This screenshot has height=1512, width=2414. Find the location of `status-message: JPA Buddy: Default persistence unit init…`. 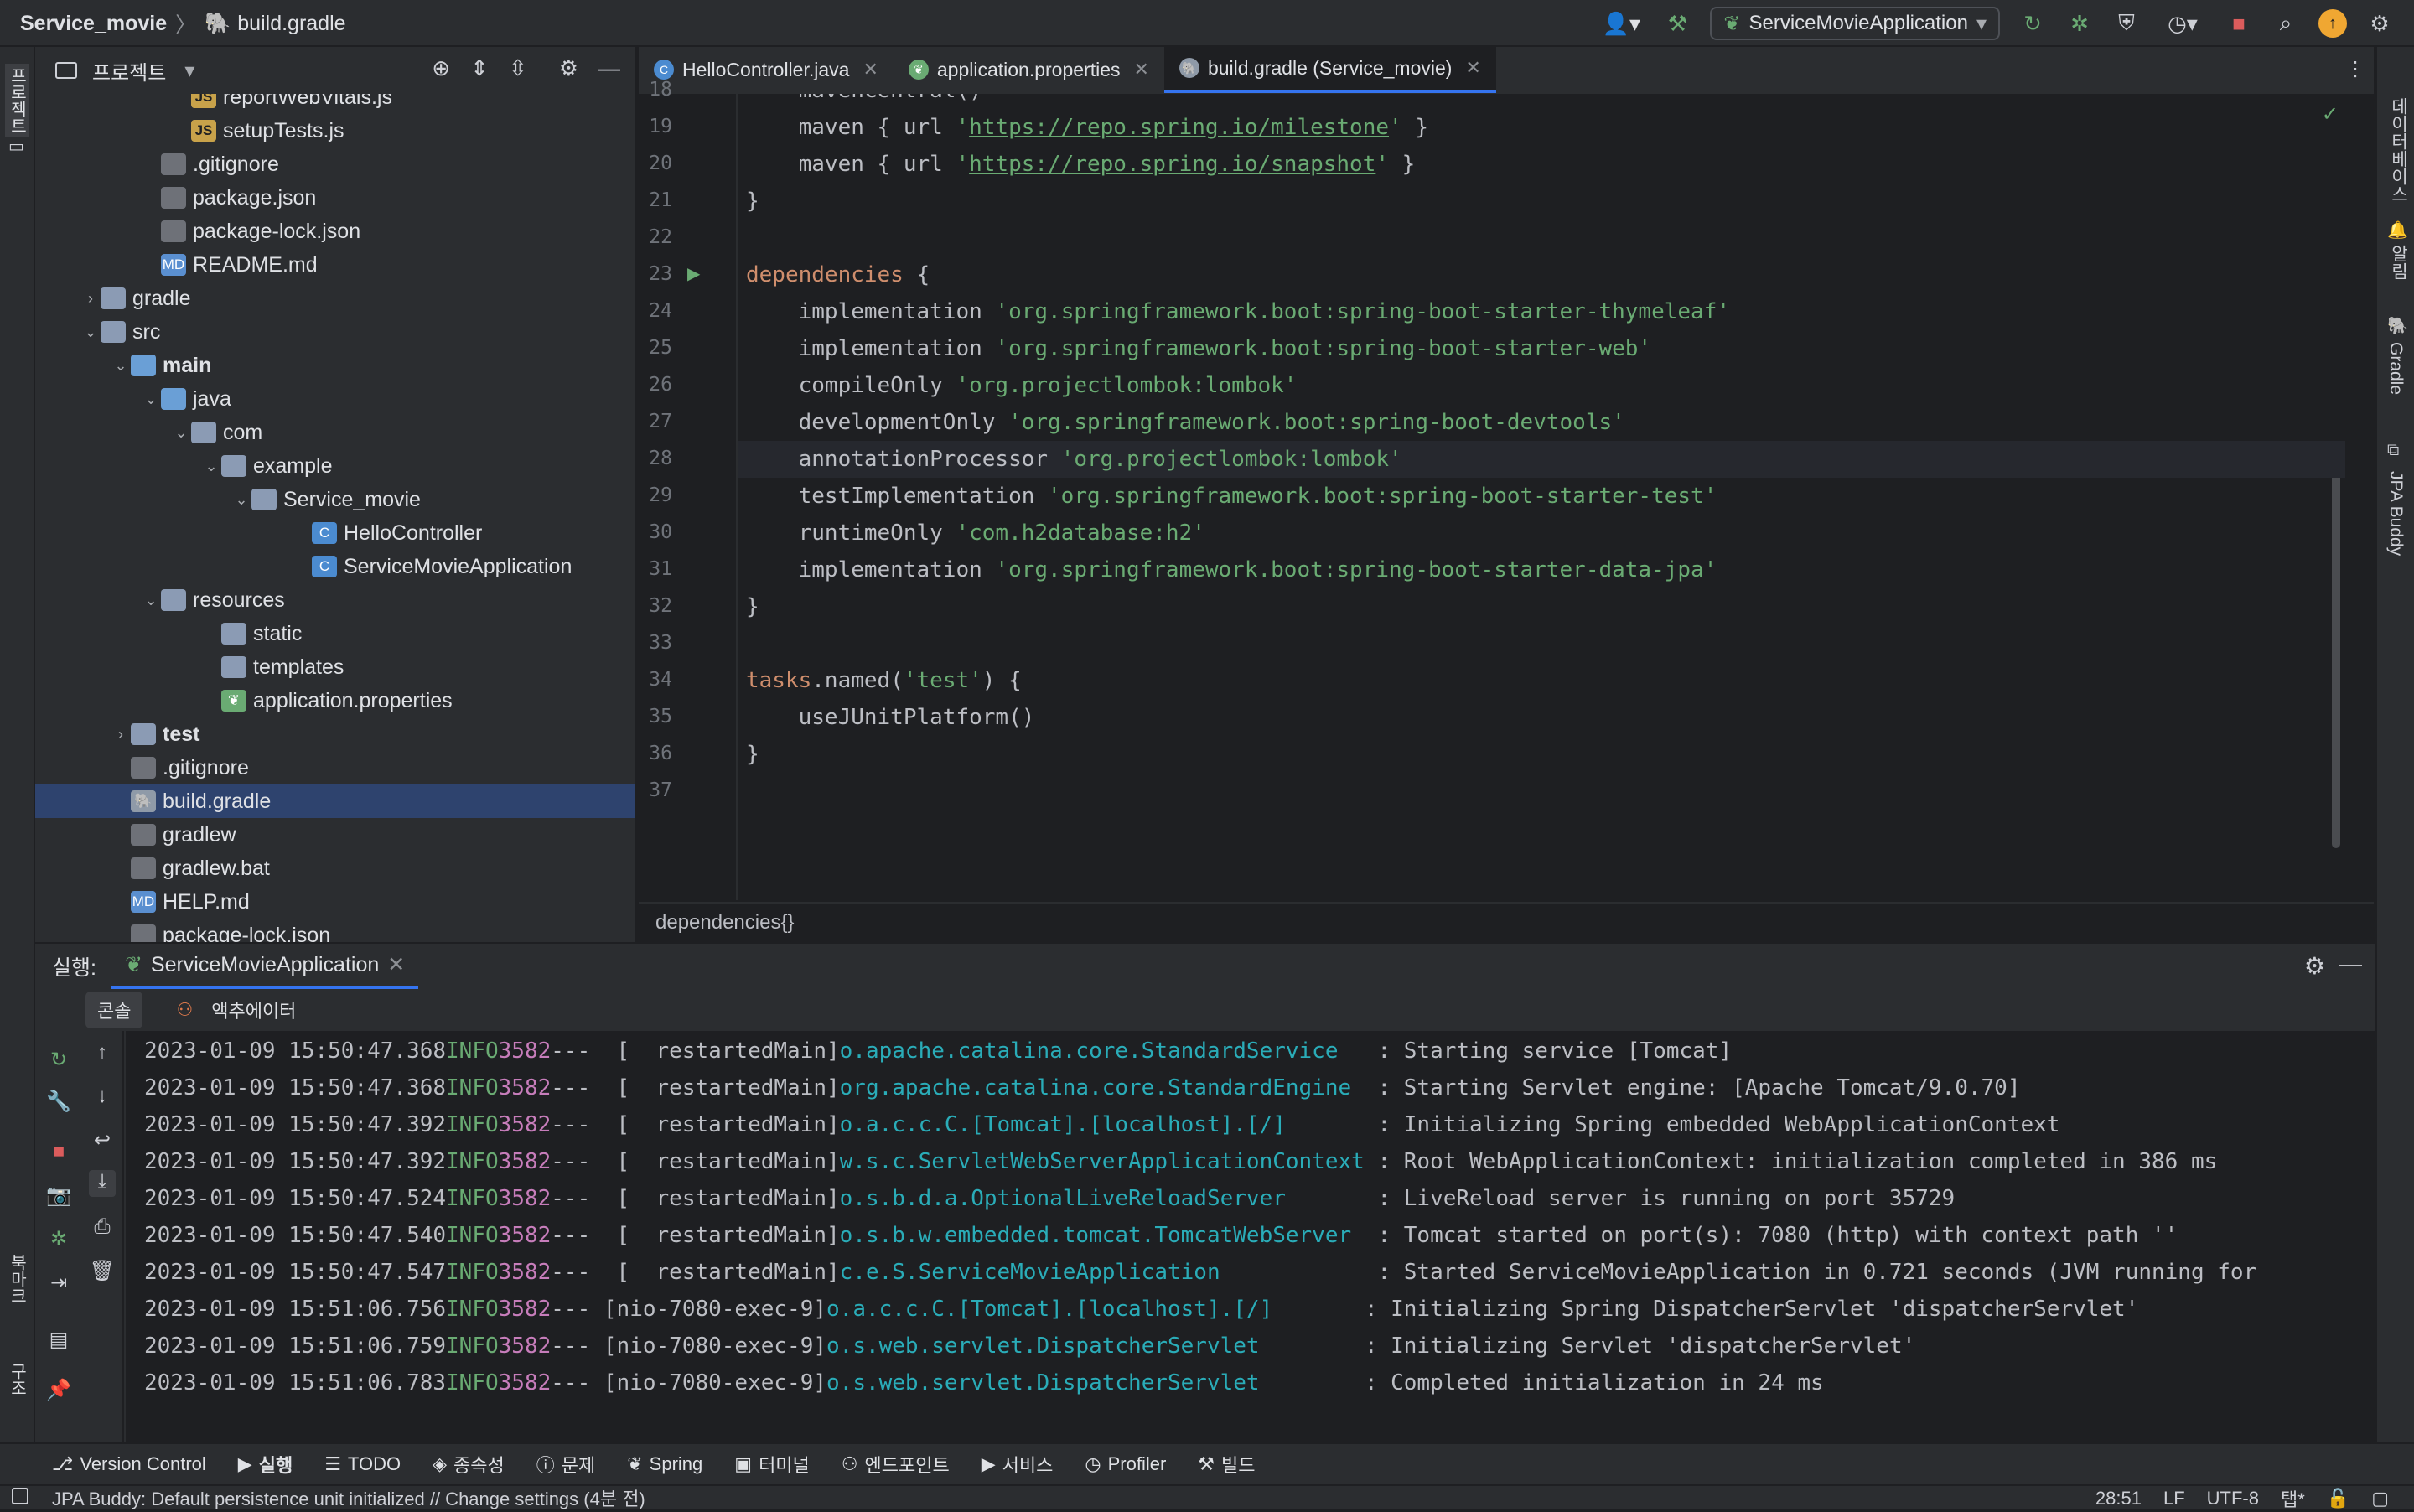

status-message: JPA Buddy: Default persistence unit init… is located at coordinates (348, 1497).